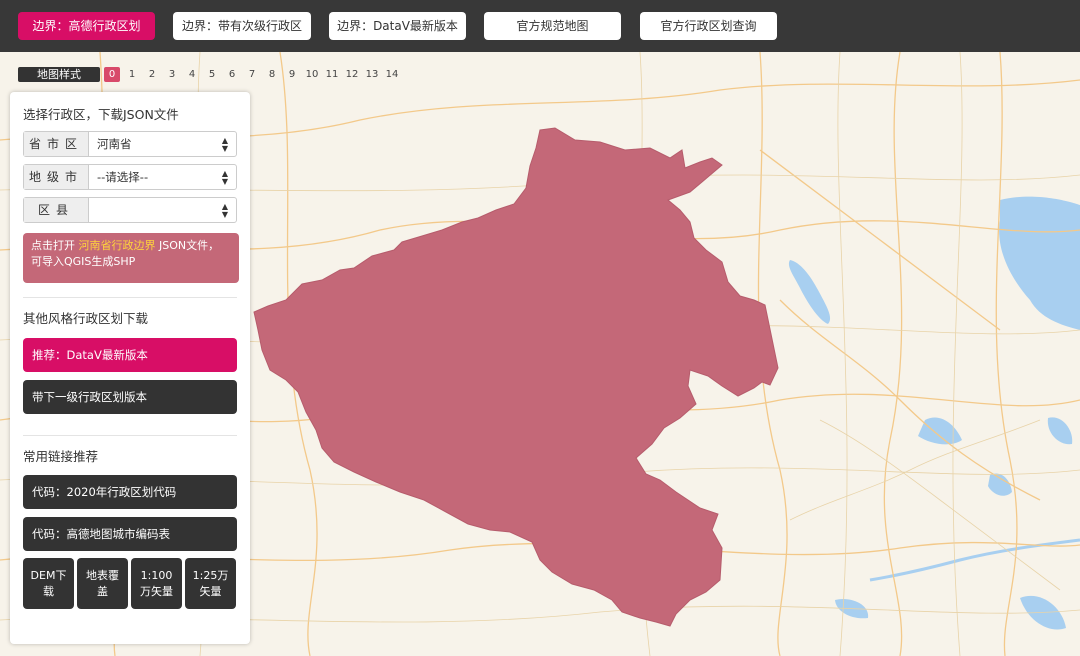  Describe the element at coordinates (86, 26) in the screenshot. I see `nav-amap-boundary-button: 边界：高德行政区划` at that location.